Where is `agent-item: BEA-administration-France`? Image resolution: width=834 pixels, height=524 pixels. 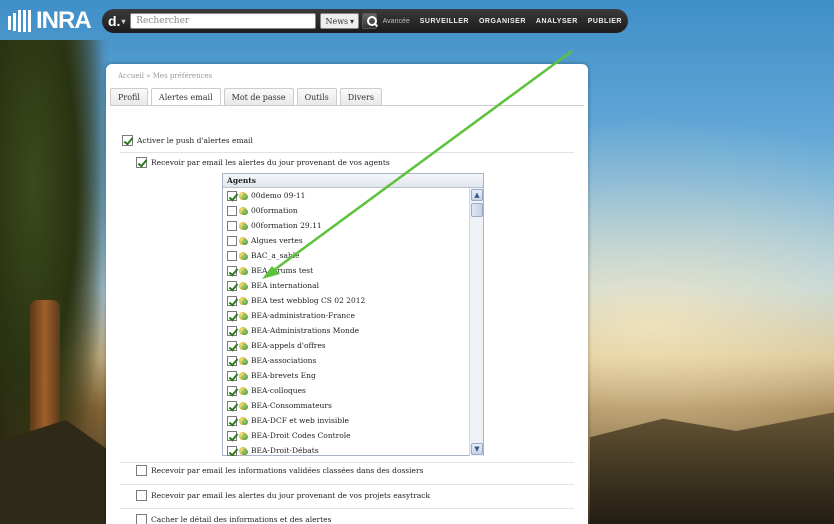 agent-item: BEA-administration-France is located at coordinates (346, 315).